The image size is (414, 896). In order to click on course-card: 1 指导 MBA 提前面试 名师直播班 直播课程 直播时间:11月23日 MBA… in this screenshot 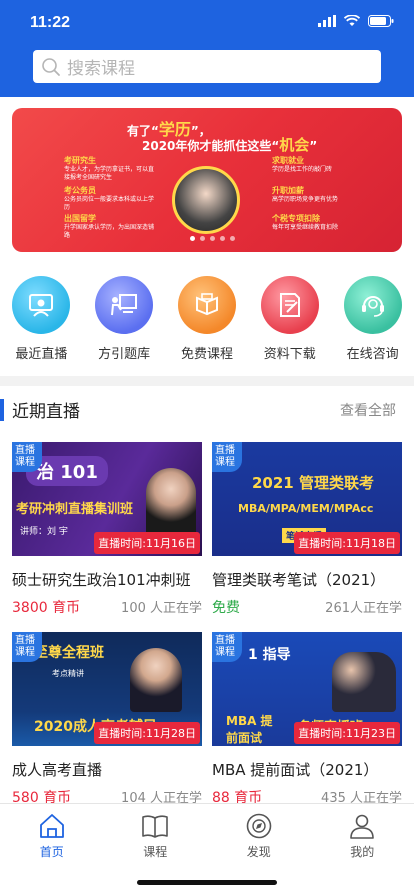, I will do `click(307, 719)`.